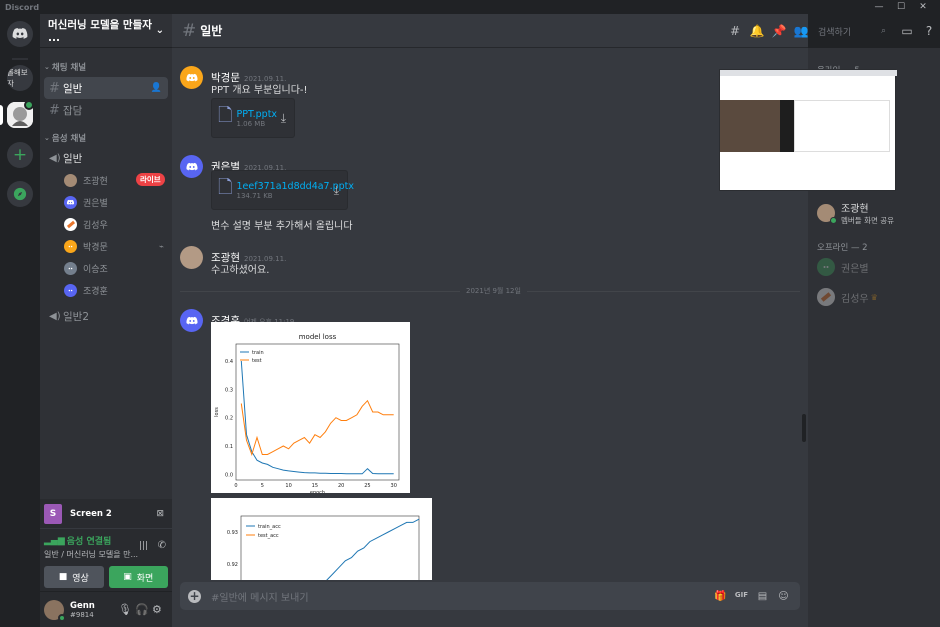 The height and width of the screenshot is (627, 940). I want to click on threads-icon: #, so click(735, 31).